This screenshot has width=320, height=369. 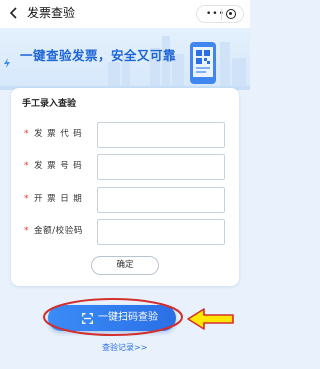 I want to click on back-arrow-icon, so click(x=14, y=13).